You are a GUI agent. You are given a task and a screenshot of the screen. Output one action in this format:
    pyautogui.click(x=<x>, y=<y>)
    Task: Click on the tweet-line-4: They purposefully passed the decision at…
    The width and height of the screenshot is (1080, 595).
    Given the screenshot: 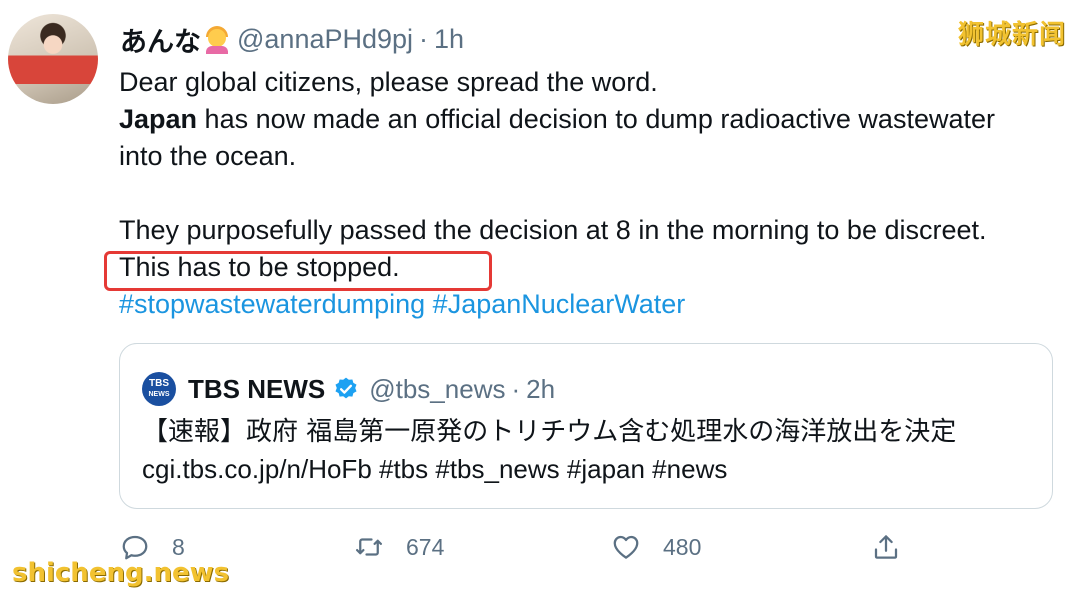 What is the action you would take?
    pyautogui.click(x=553, y=230)
    